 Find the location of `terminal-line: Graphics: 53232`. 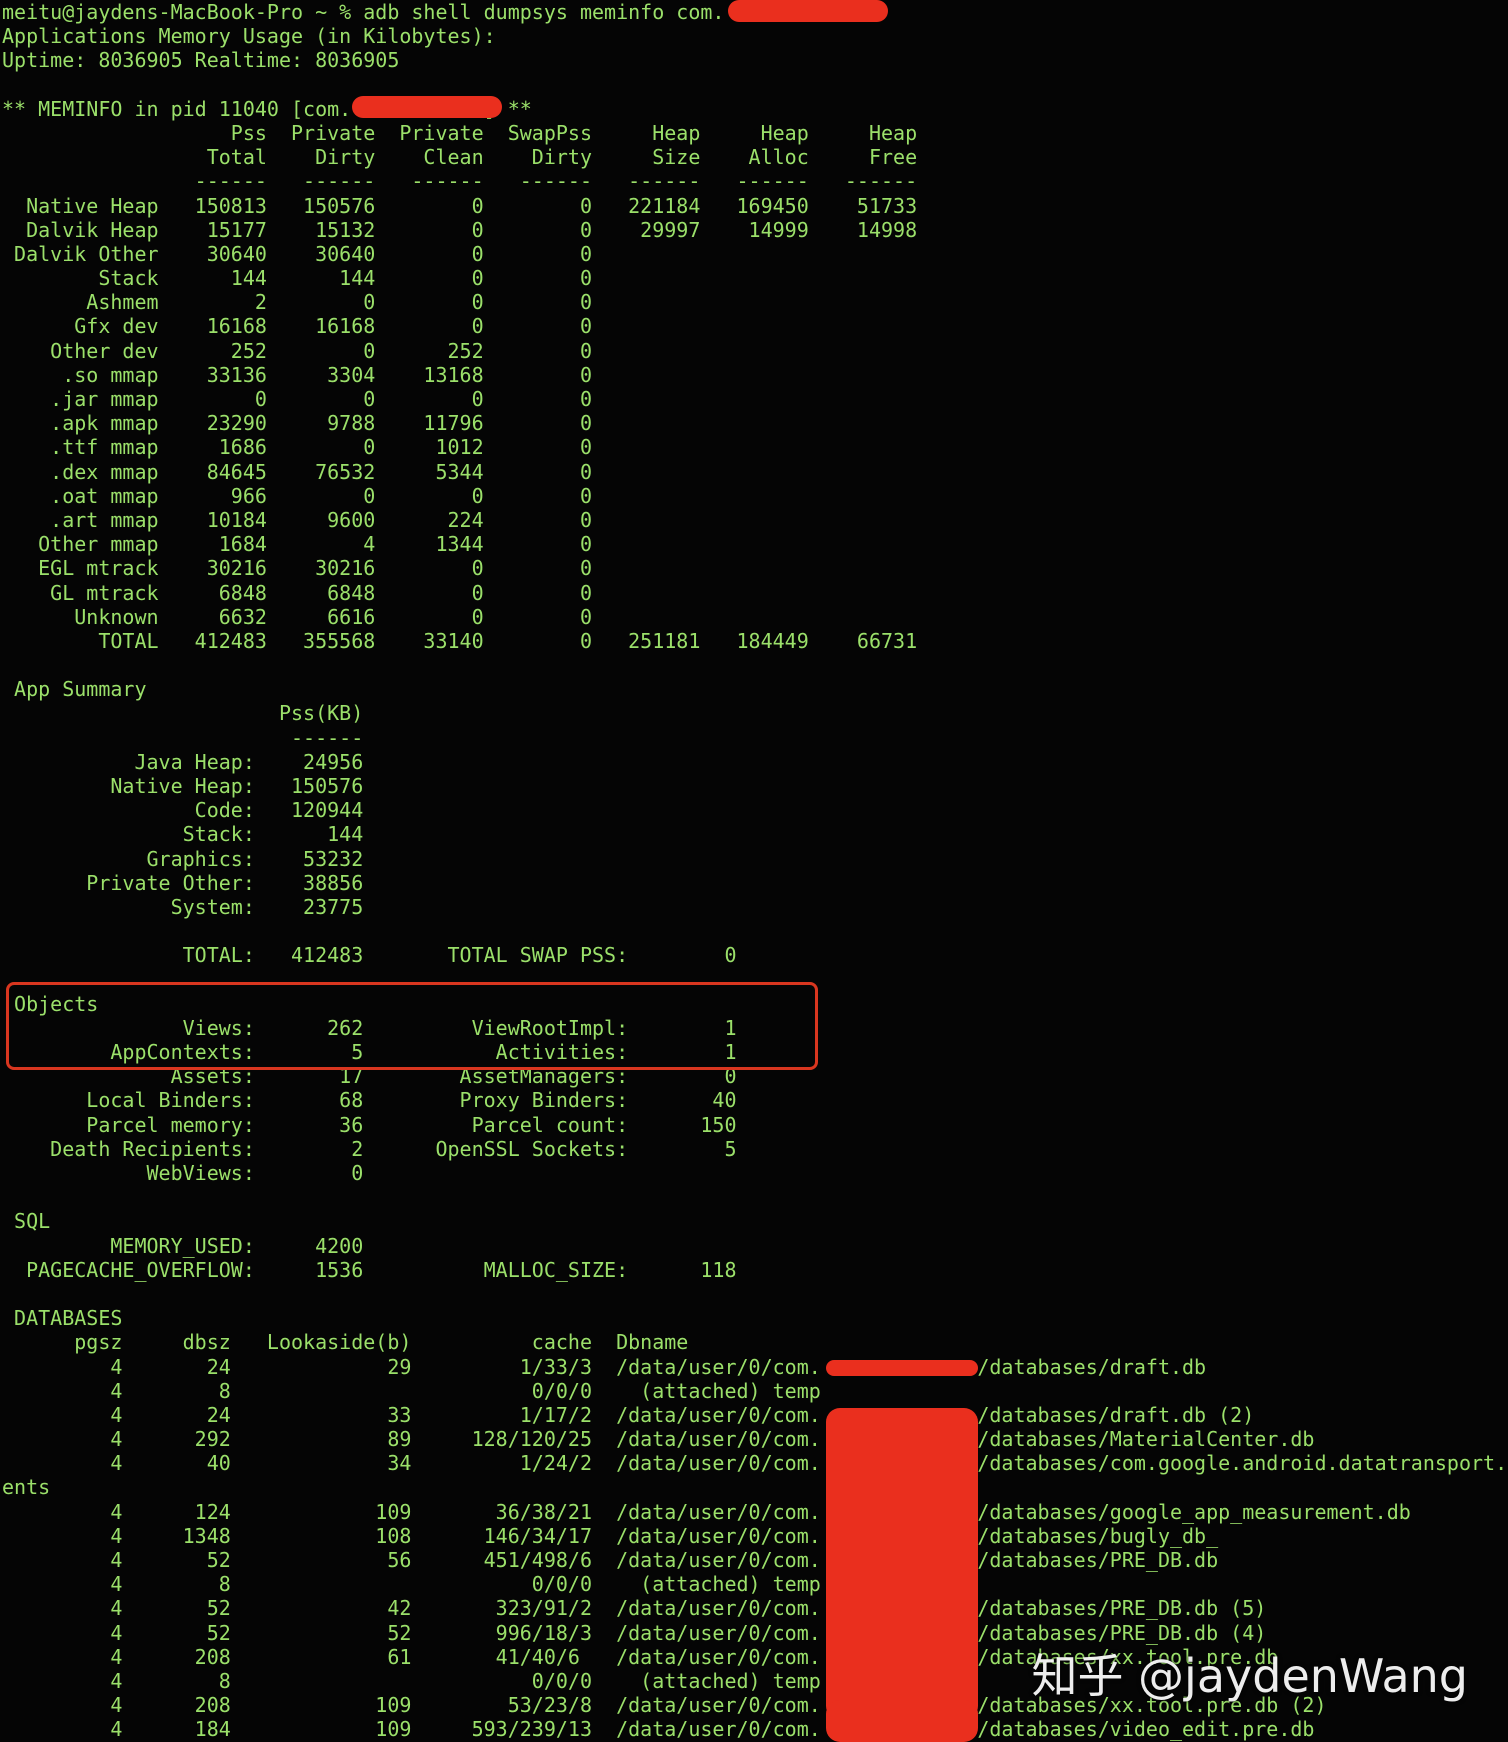

terminal-line: Graphics: 53232 is located at coordinates (183, 858).